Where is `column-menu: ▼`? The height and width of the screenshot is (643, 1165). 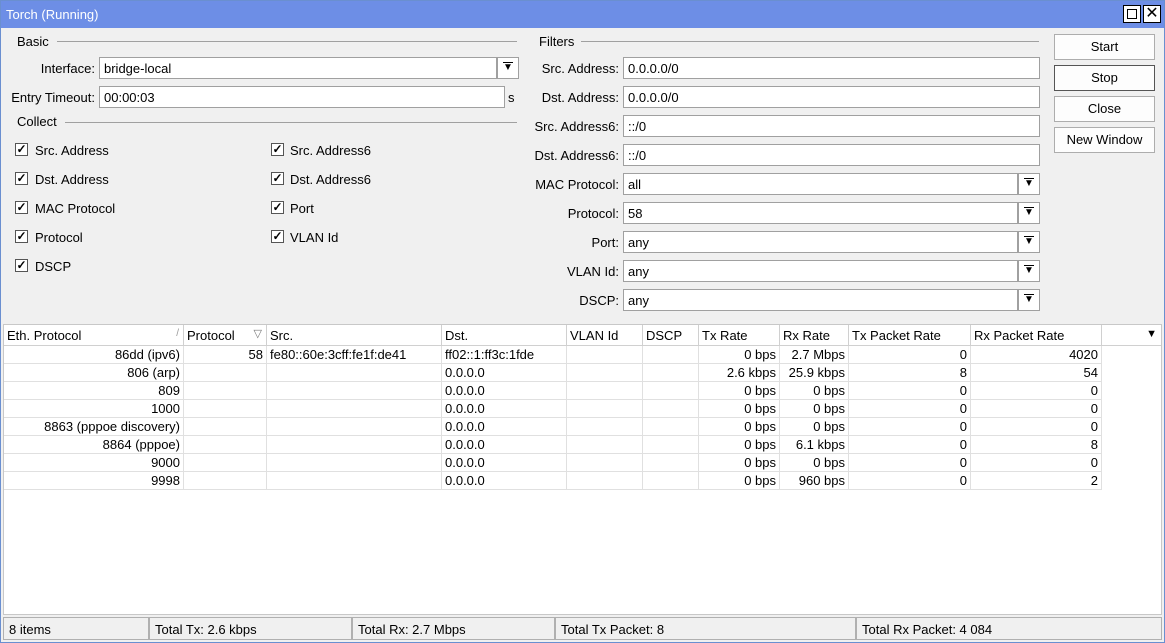
column-menu: ▼ is located at coordinates (1131, 335).